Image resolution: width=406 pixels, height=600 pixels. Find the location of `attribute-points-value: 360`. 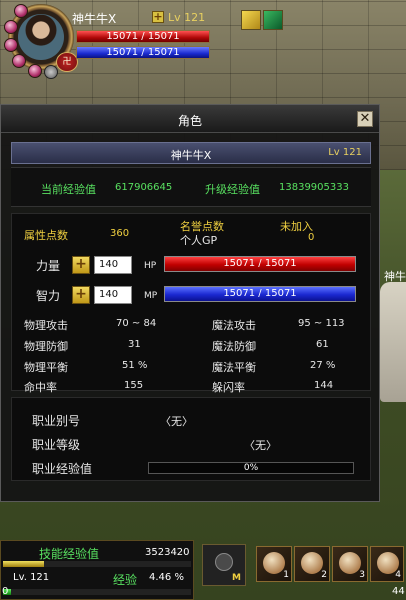

attribute-points-value: 360 is located at coordinates (120, 233).